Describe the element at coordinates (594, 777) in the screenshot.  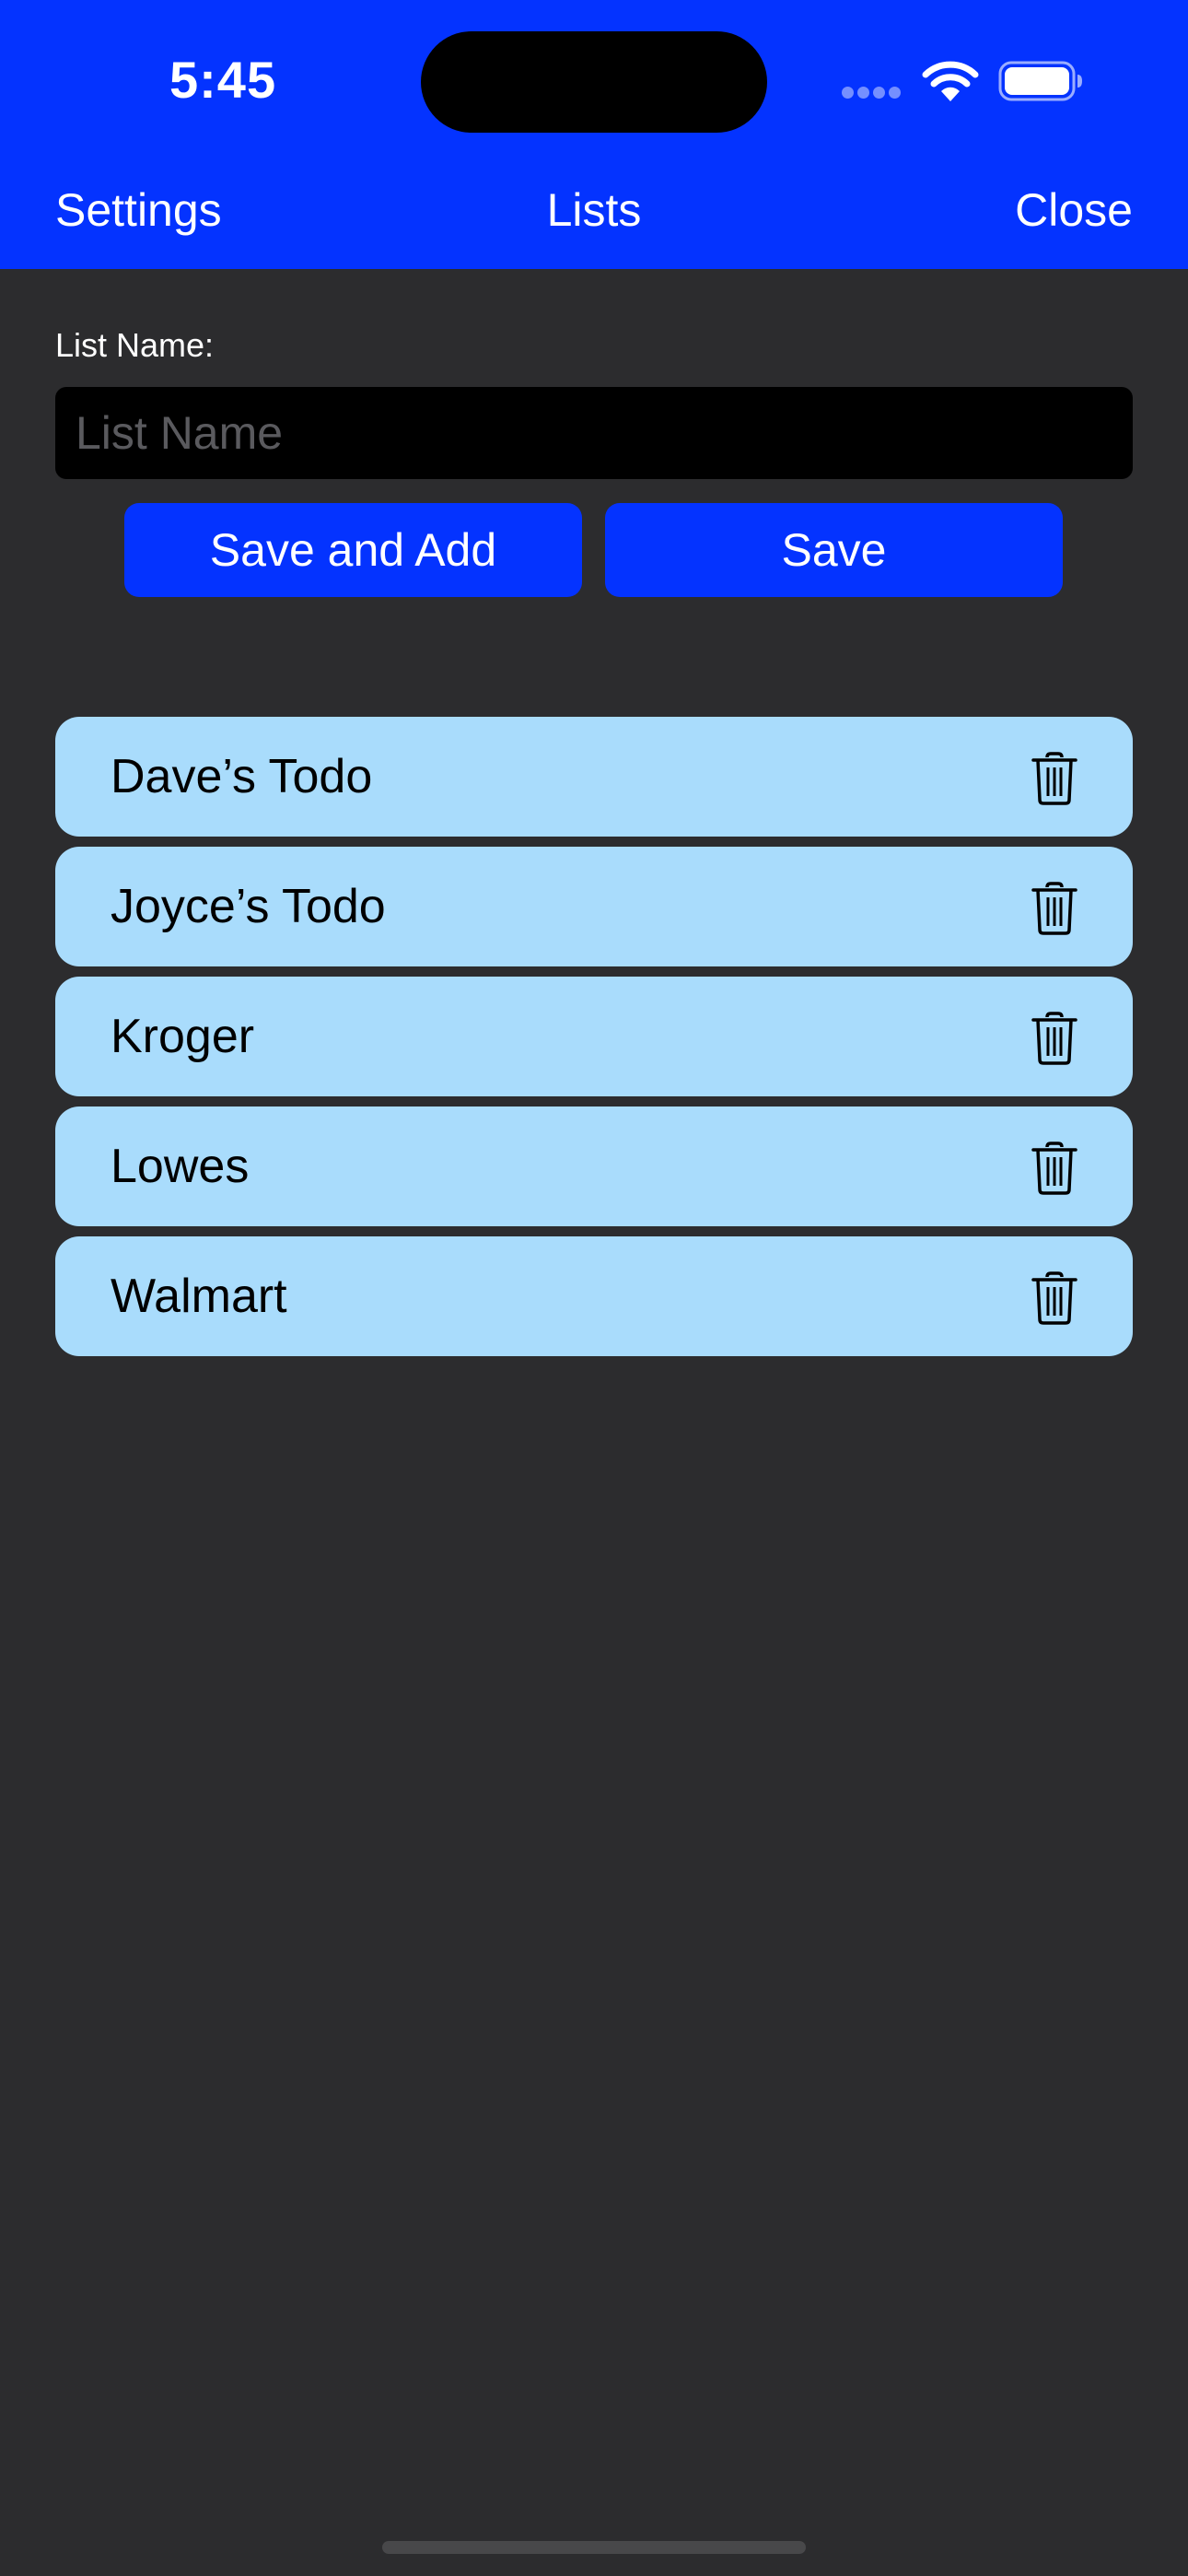
I see `list-item: Dave’s Todo` at that location.